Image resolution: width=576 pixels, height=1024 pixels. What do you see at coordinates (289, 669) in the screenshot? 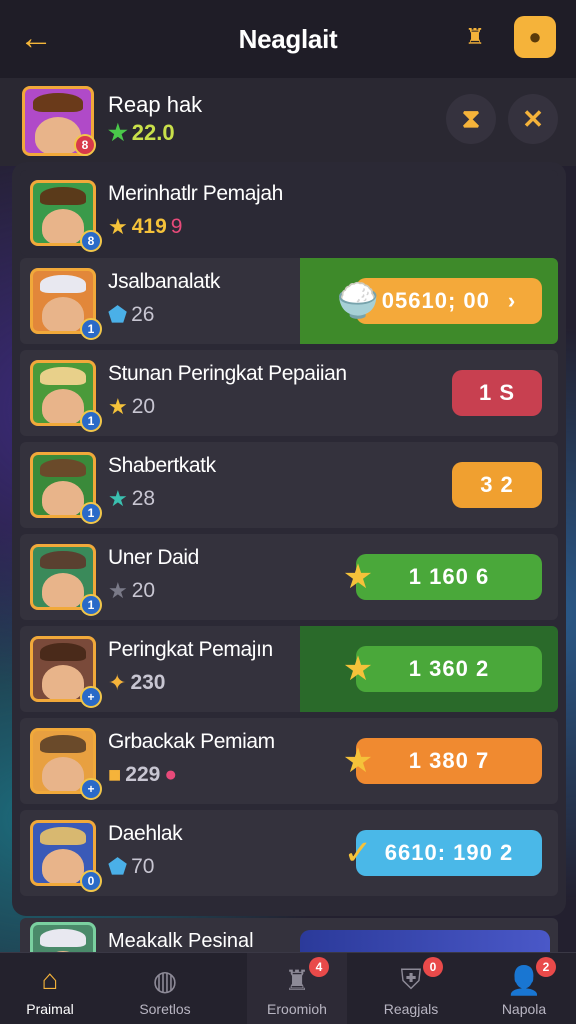
I see `leaderboard-row: + Peringkat Pemajın ✦ 230 1 360 2 ★` at bounding box center [289, 669].